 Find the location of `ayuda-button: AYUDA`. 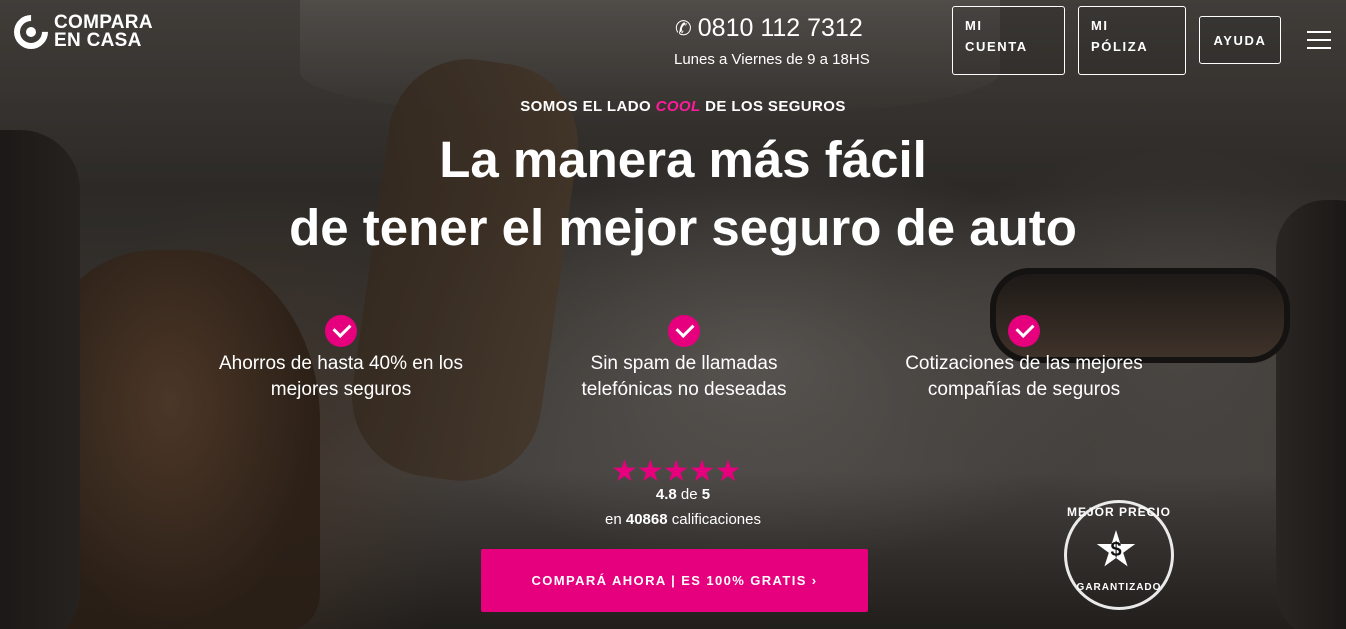

ayuda-button: AYUDA is located at coordinates (1240, 40).